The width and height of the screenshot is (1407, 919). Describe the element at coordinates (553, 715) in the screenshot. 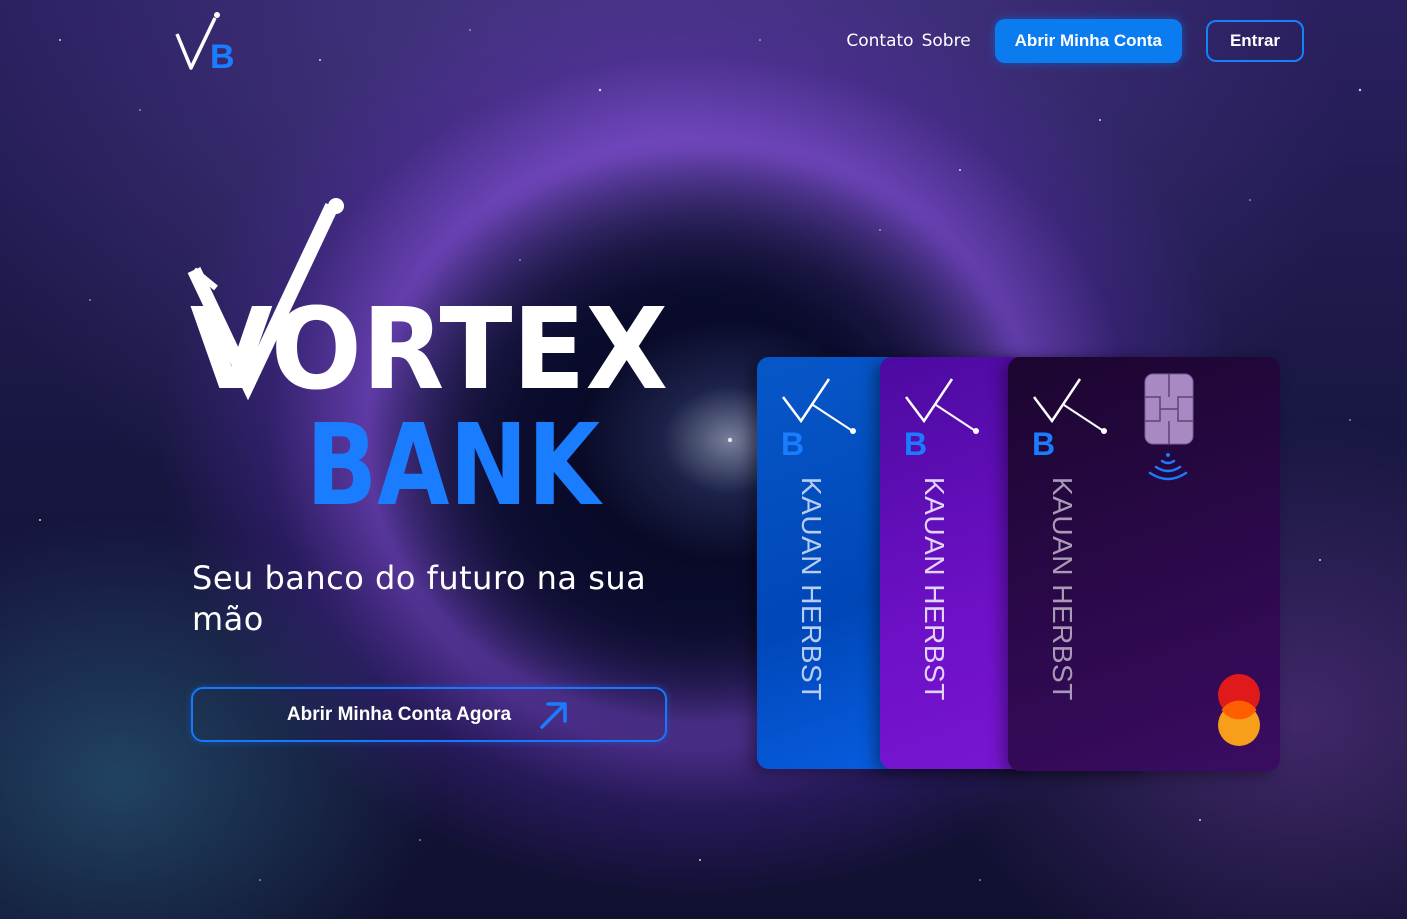

I see `arrow-up-right-icon` at that location.